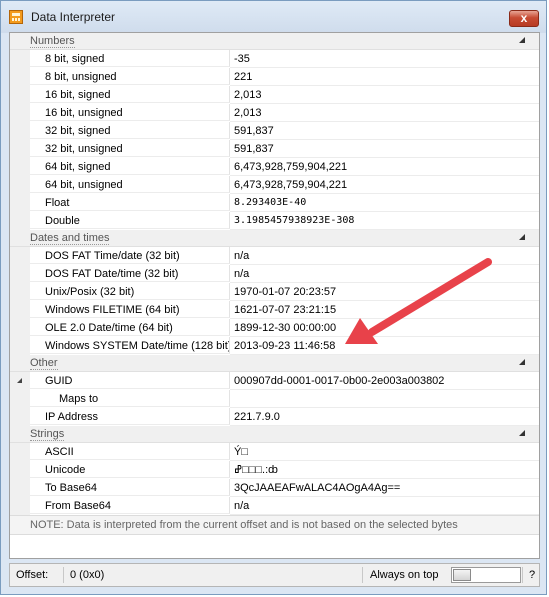  What do you see at coordinates (130, 76) in the screenshot?
I see `property-name: 8 bit, unsigned` at bounding box center [130, 76].